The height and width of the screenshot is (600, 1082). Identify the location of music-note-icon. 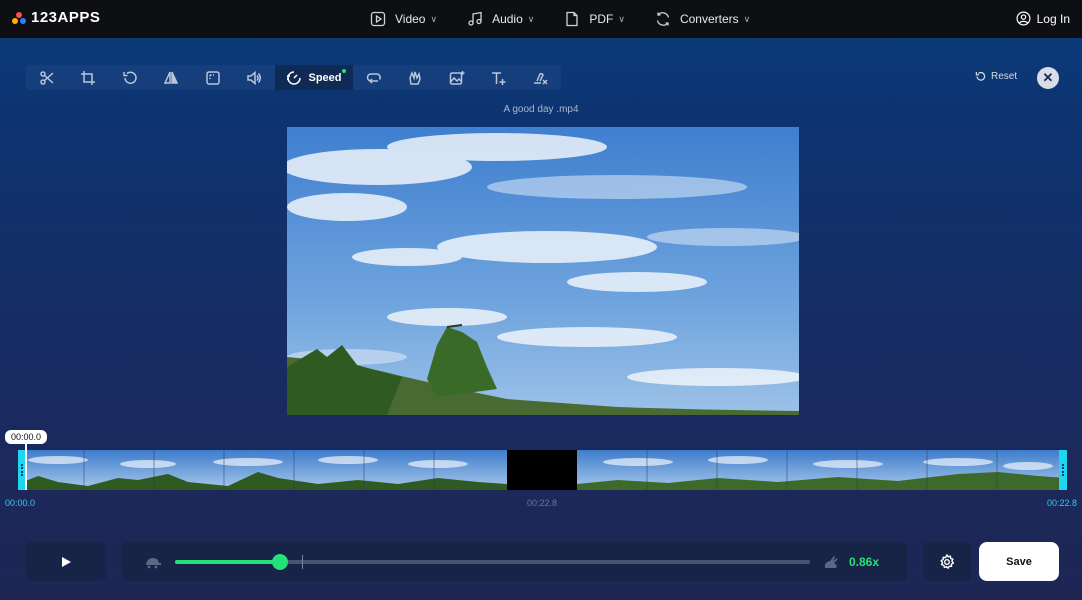
(475, 18).